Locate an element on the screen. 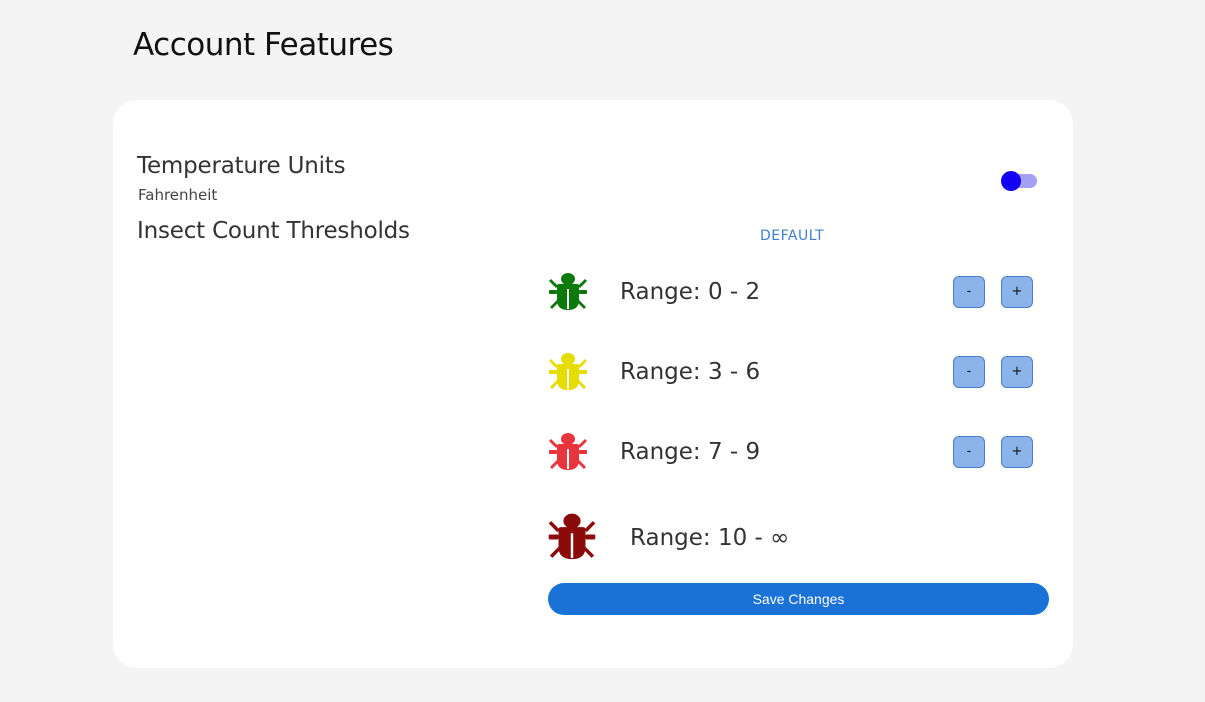 This screenshot has height=702, width=1205. threshold-row: Range: 3 - 6 - + is located at coordinates (791, 373).